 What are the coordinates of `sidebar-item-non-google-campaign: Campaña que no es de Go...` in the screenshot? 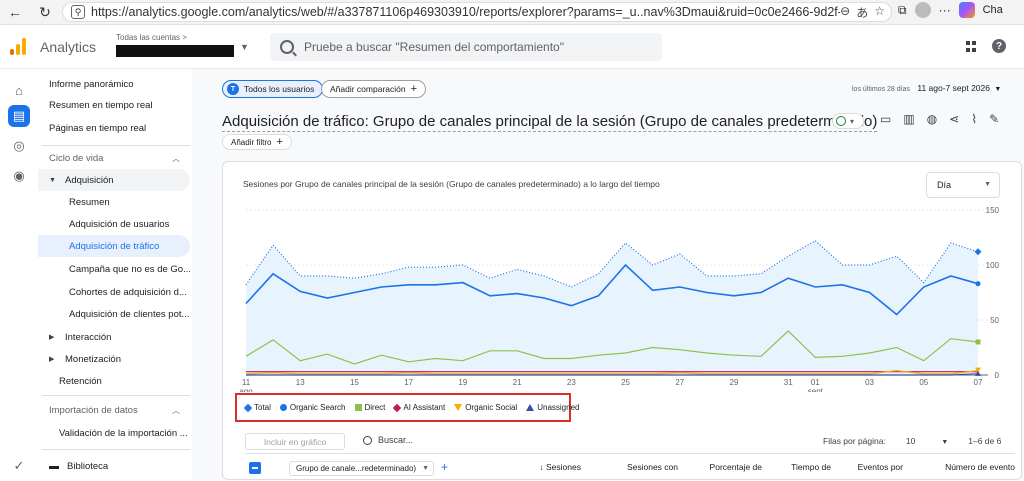 It's located at (114, 269).